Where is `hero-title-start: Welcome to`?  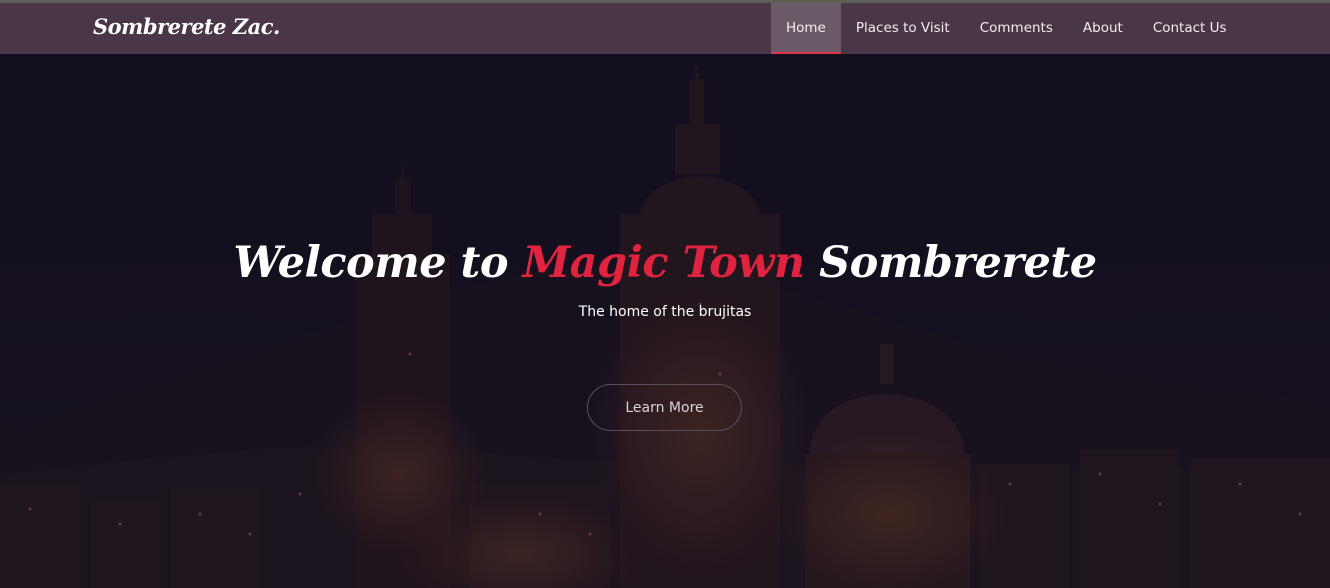
hero-title-start: Welcome to is located at coordinates (378, 263).